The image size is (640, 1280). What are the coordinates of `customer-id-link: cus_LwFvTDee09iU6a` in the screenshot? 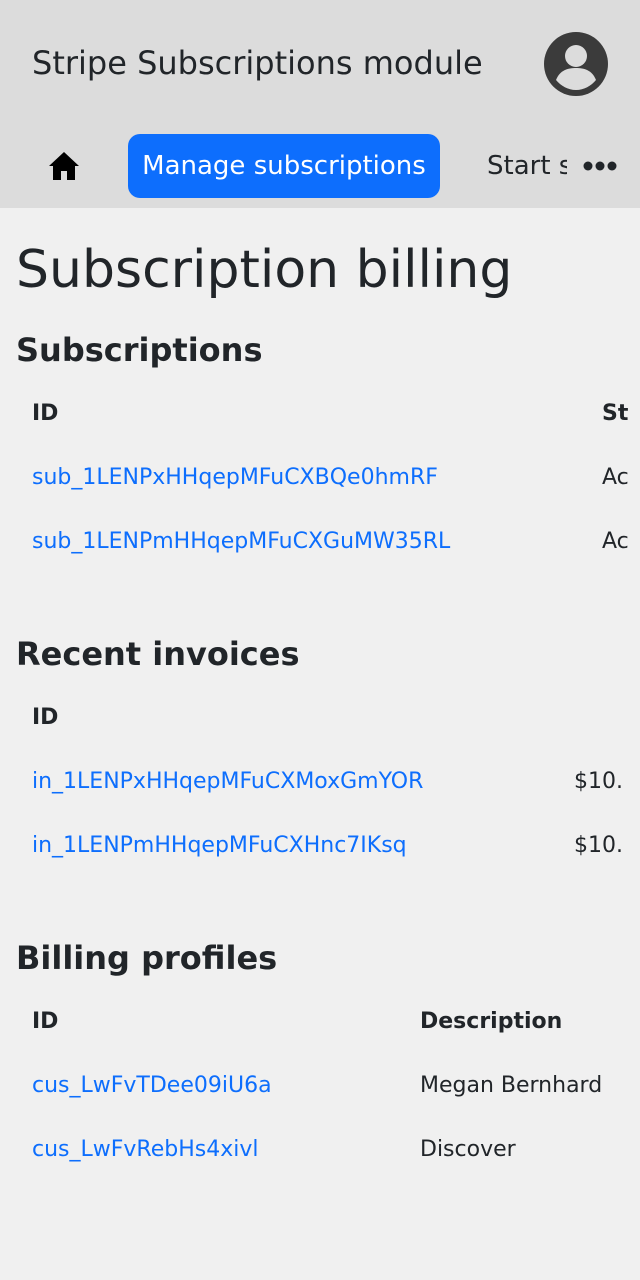 It's located at (152, 1086).